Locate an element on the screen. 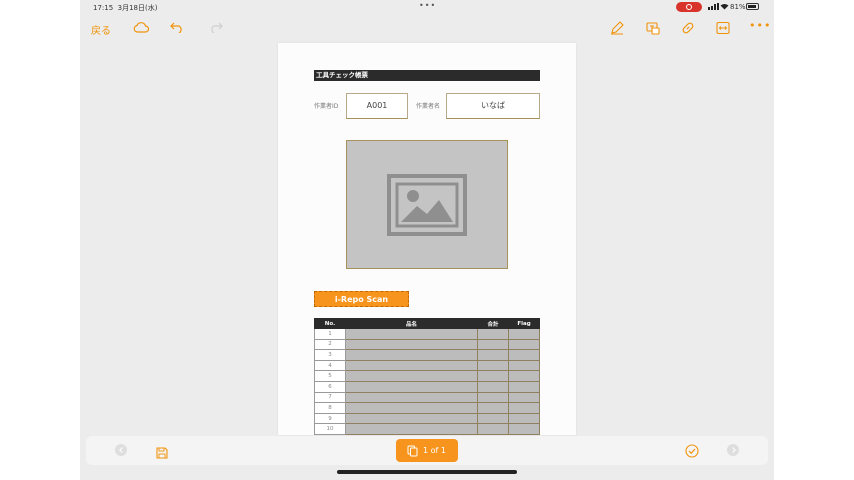  more-icon: ••• is located at coordinates (760, 25).